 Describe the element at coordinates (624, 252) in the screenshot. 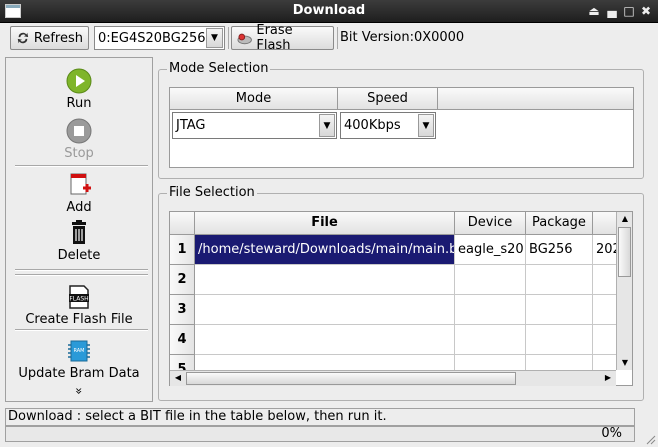

I see `vertical-scroll-thumb` at that location.